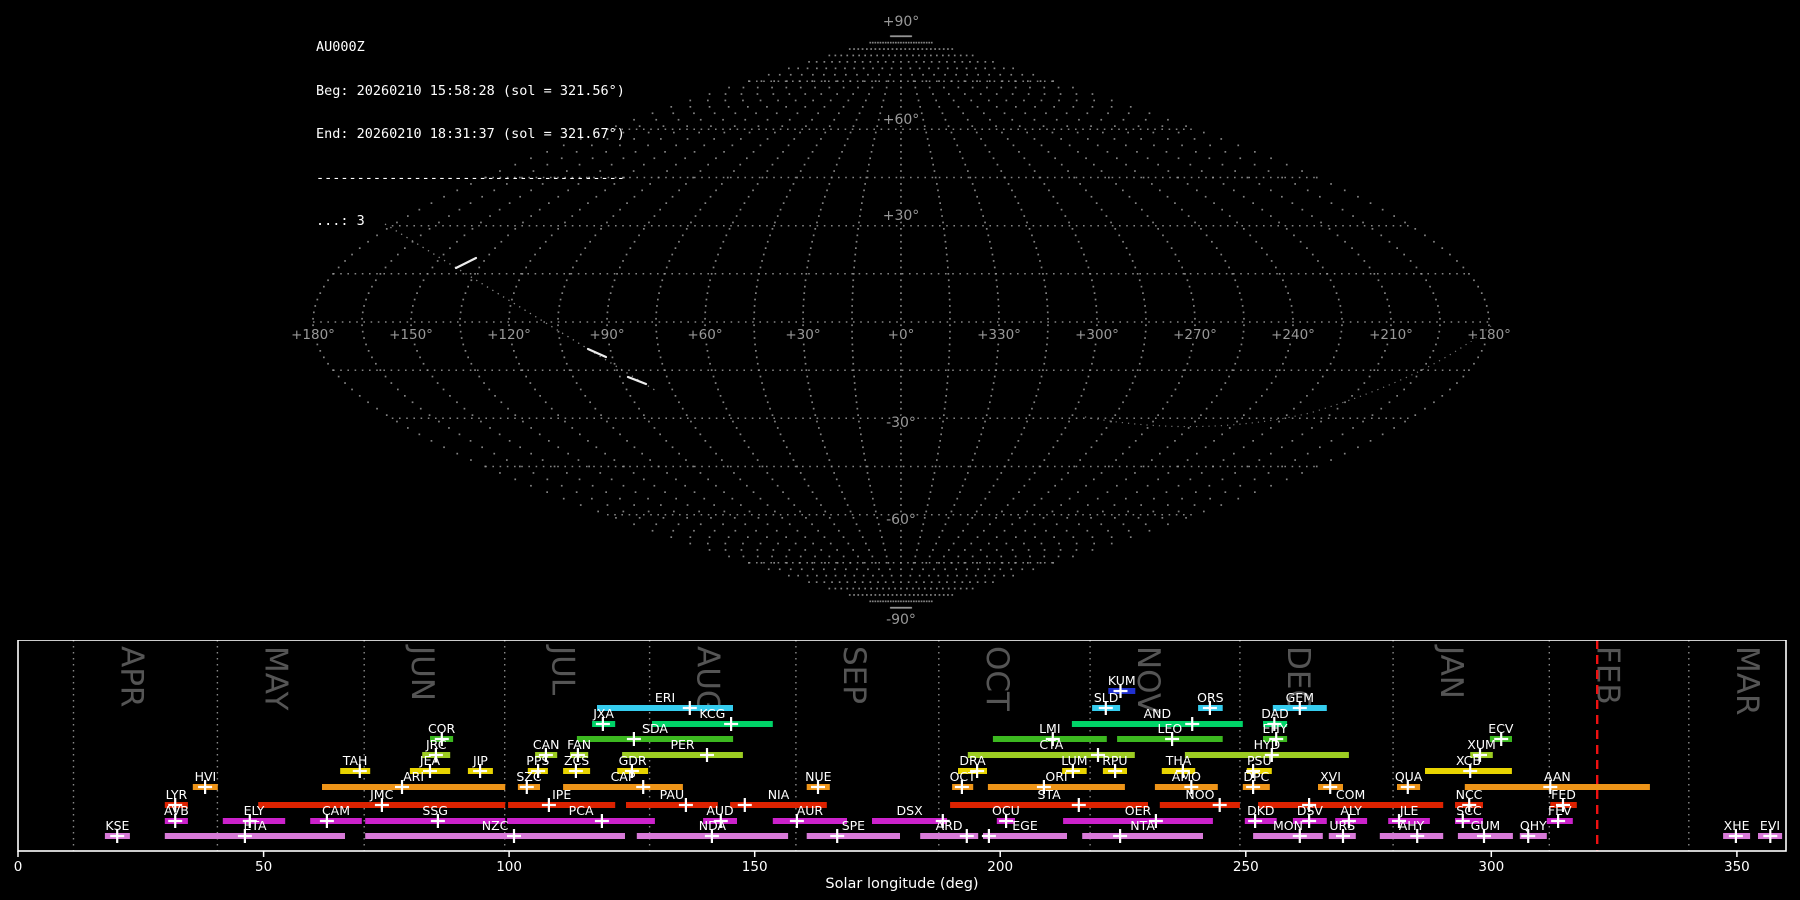  Describe the element at coordinates (1106, 697) in the screenshot. I see `shower-code-label: SLD` at that location.